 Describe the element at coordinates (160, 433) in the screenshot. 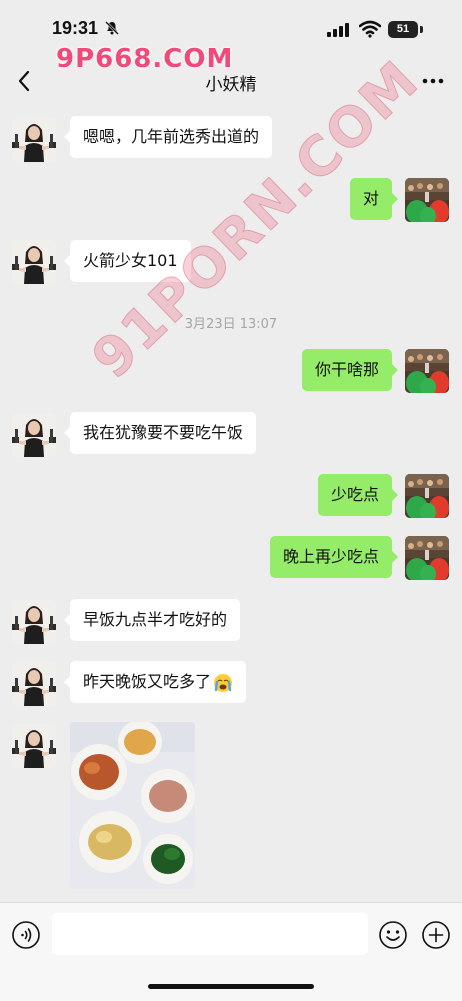

I see `message-bubble-received: 我在犹豫要不要吃午饭` at that location.